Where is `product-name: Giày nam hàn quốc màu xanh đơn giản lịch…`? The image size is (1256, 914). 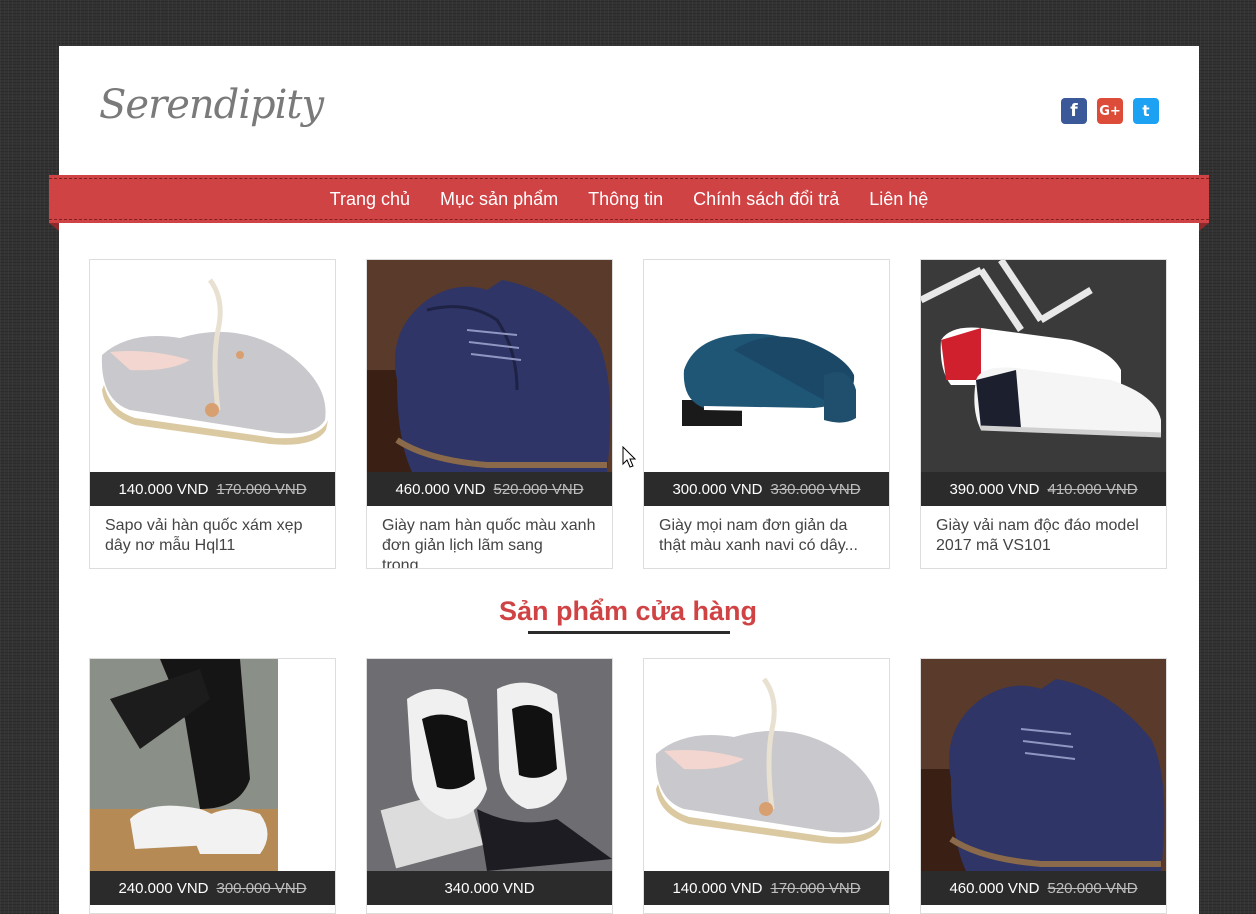
product-name: Giày nam hàn quốc màu xanh đơn giản lịch… is located at coordinates (489, 537).